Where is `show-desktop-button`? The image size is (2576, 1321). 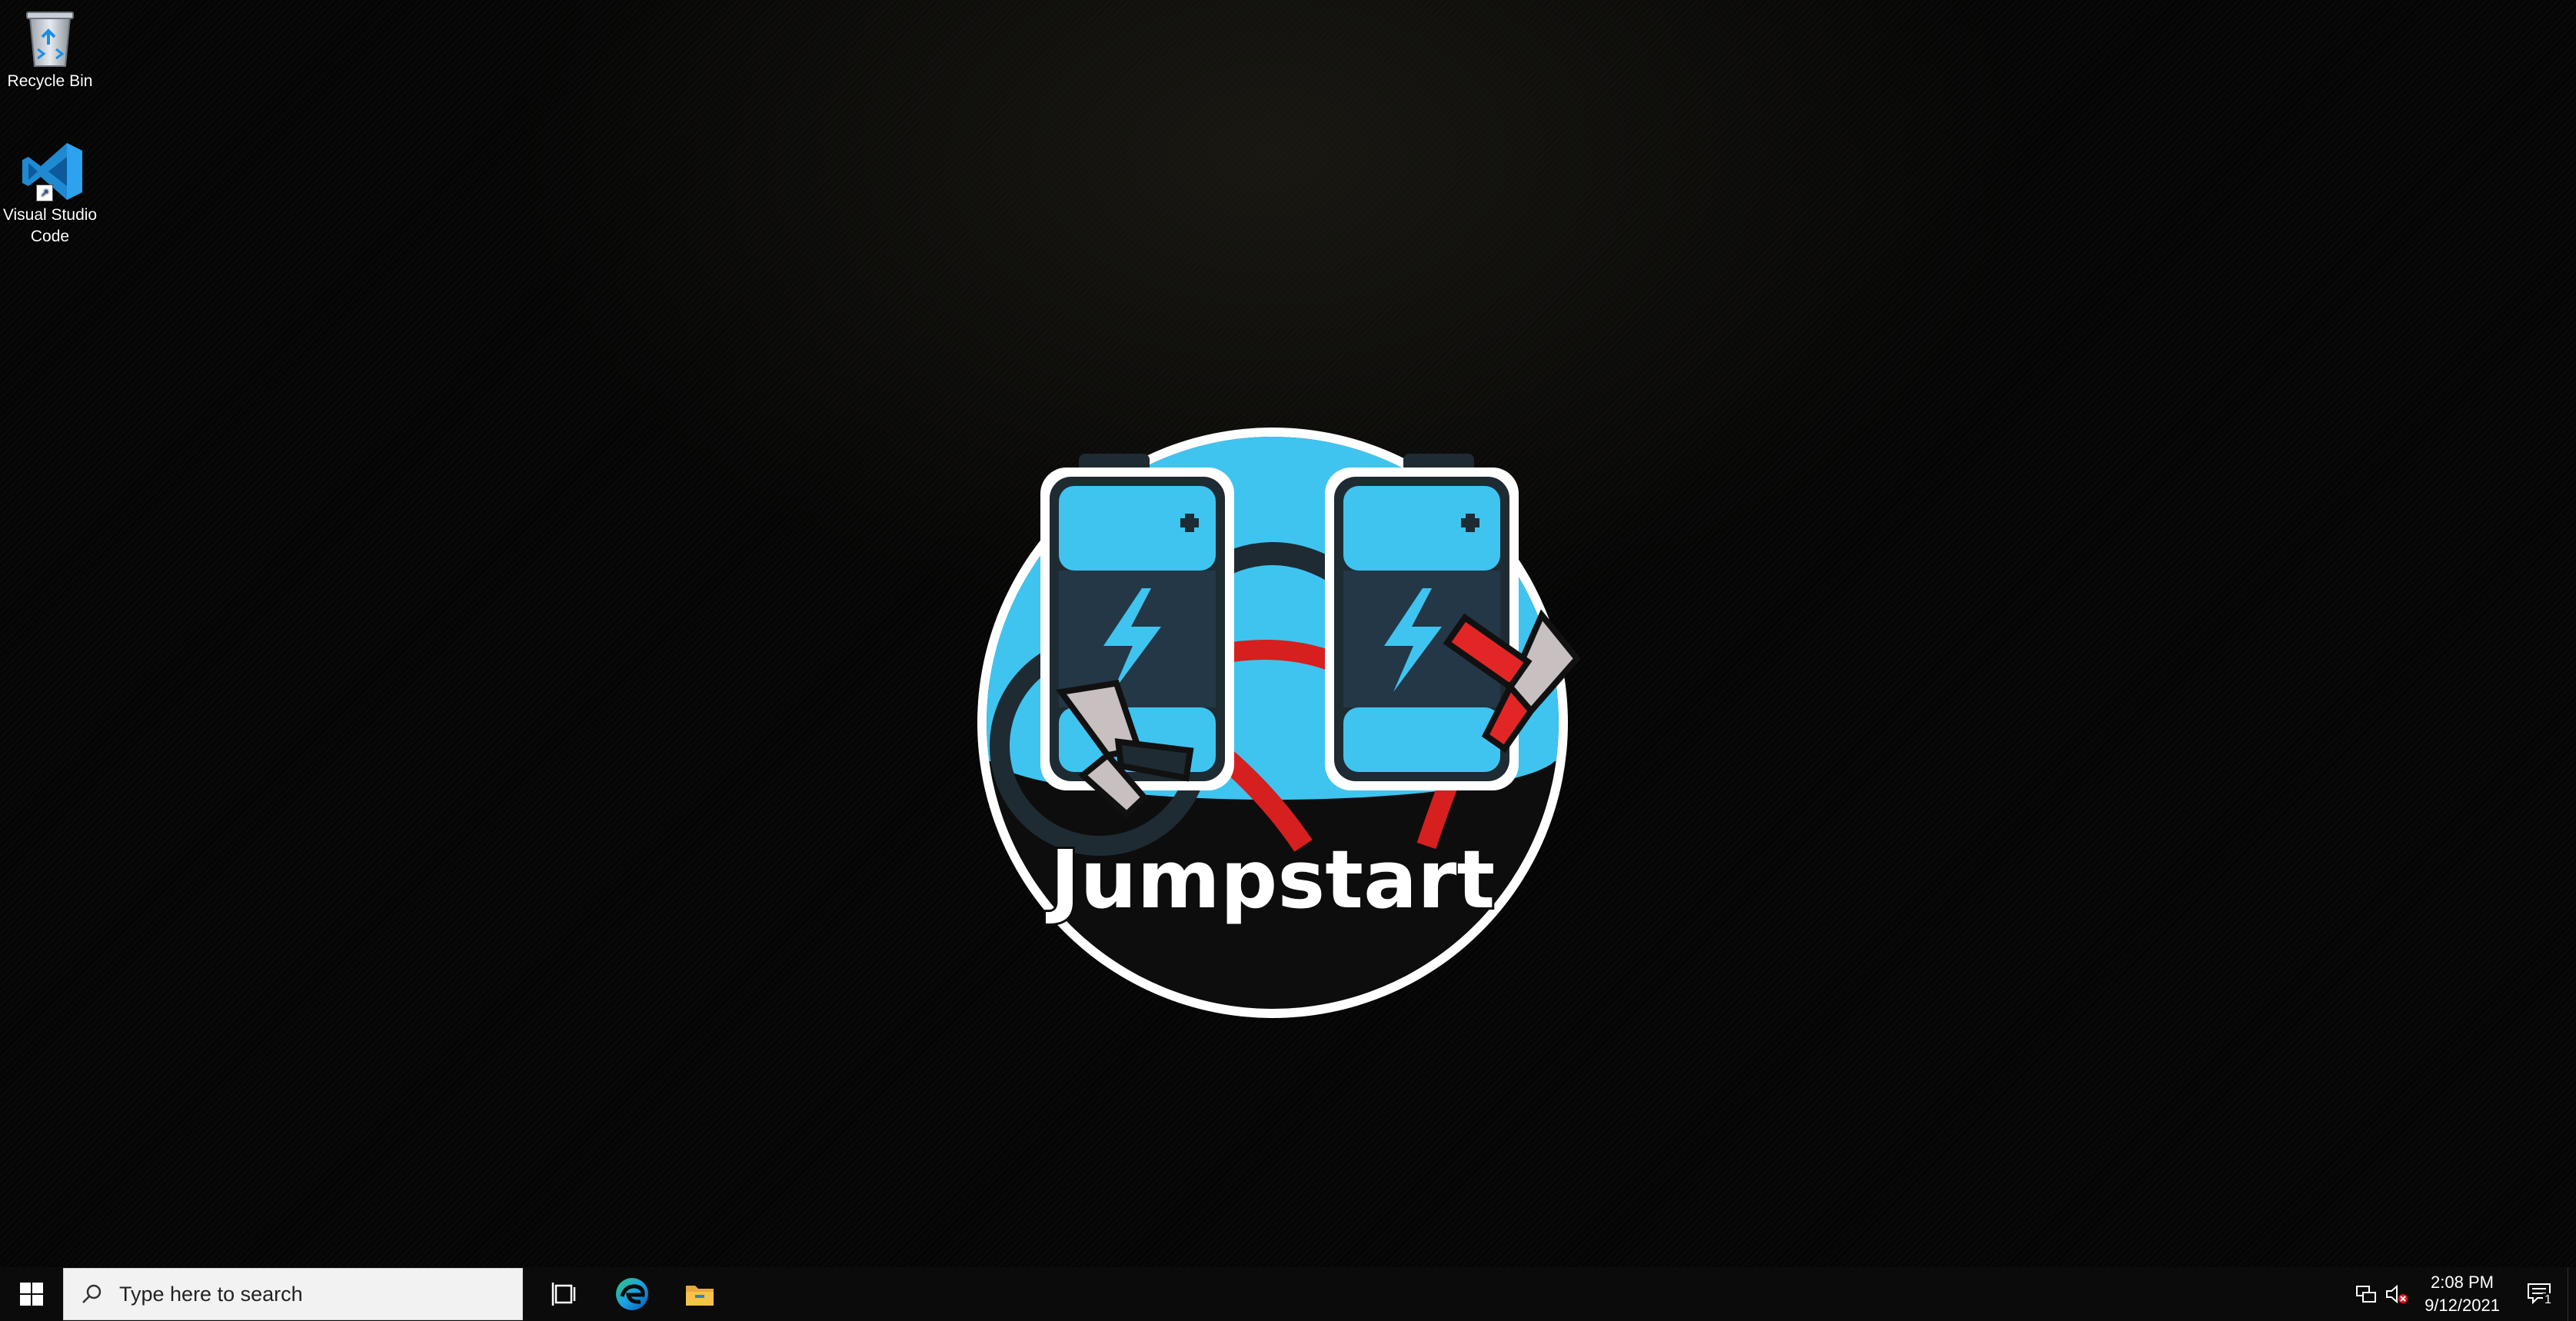 show-desktop-button is located at coordinates (2572, 1294).